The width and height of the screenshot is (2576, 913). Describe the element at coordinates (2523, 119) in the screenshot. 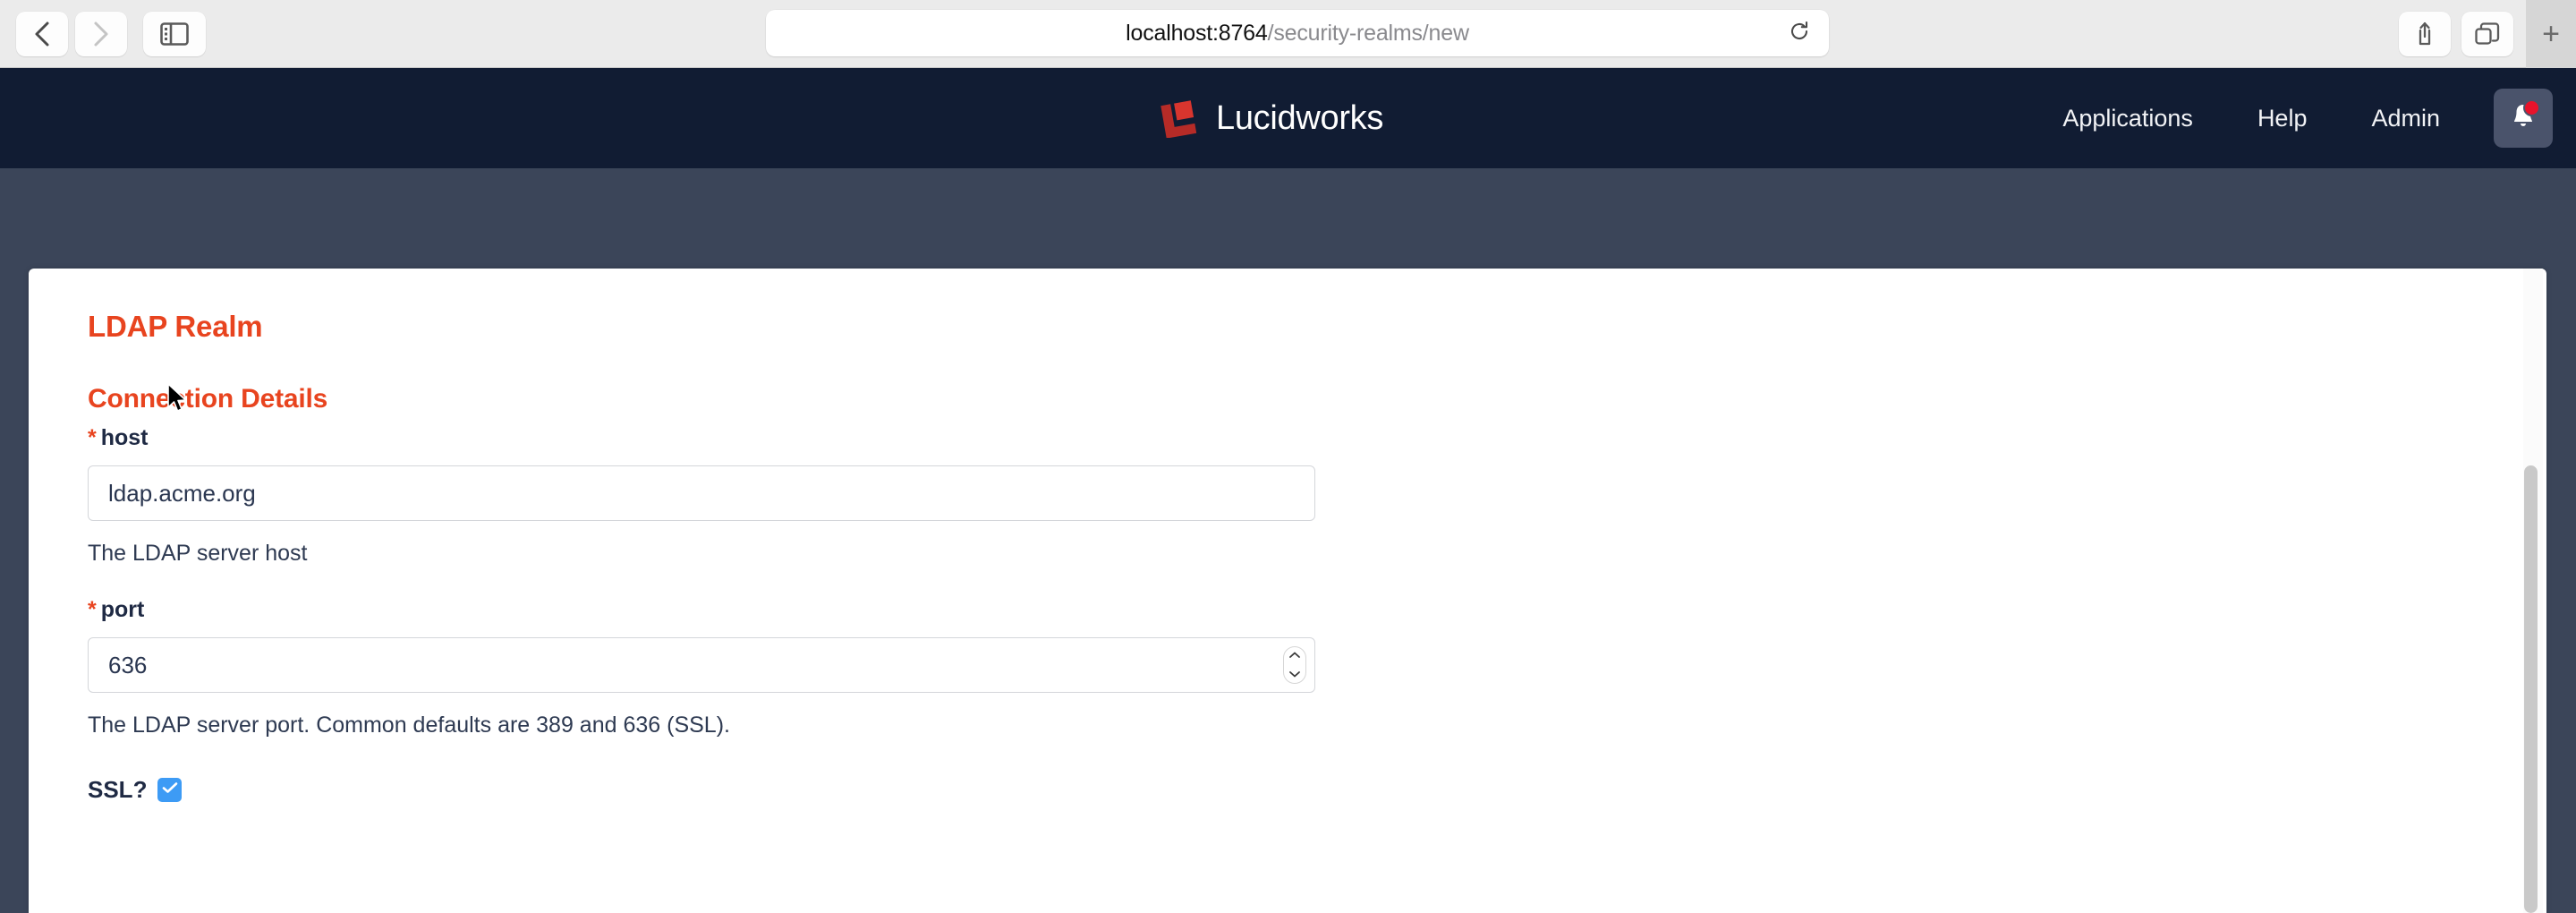

I see `notifications-button` at that location.